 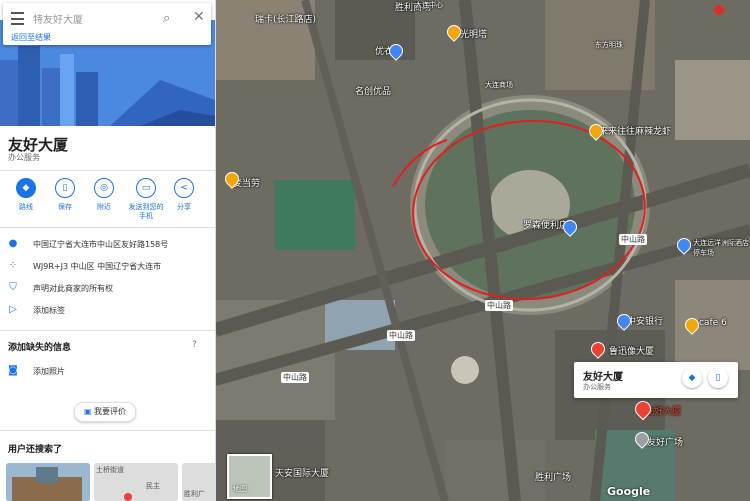 I want to click on map-label: 大连远洋洲际酒店停车场, so click(x=721, y=248).